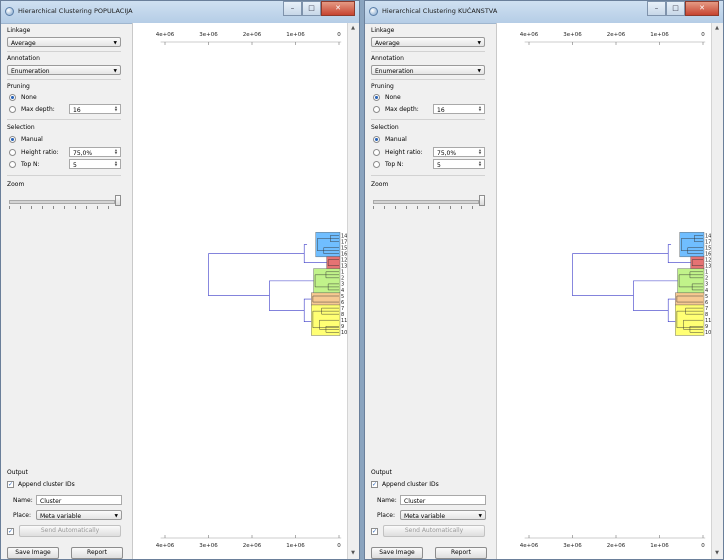 The image size is (724, 560). Describe the element at coordinates (410, 484) in the screenshot. I see `append-cluster-ids-label: Append cluster IDs` at that location.